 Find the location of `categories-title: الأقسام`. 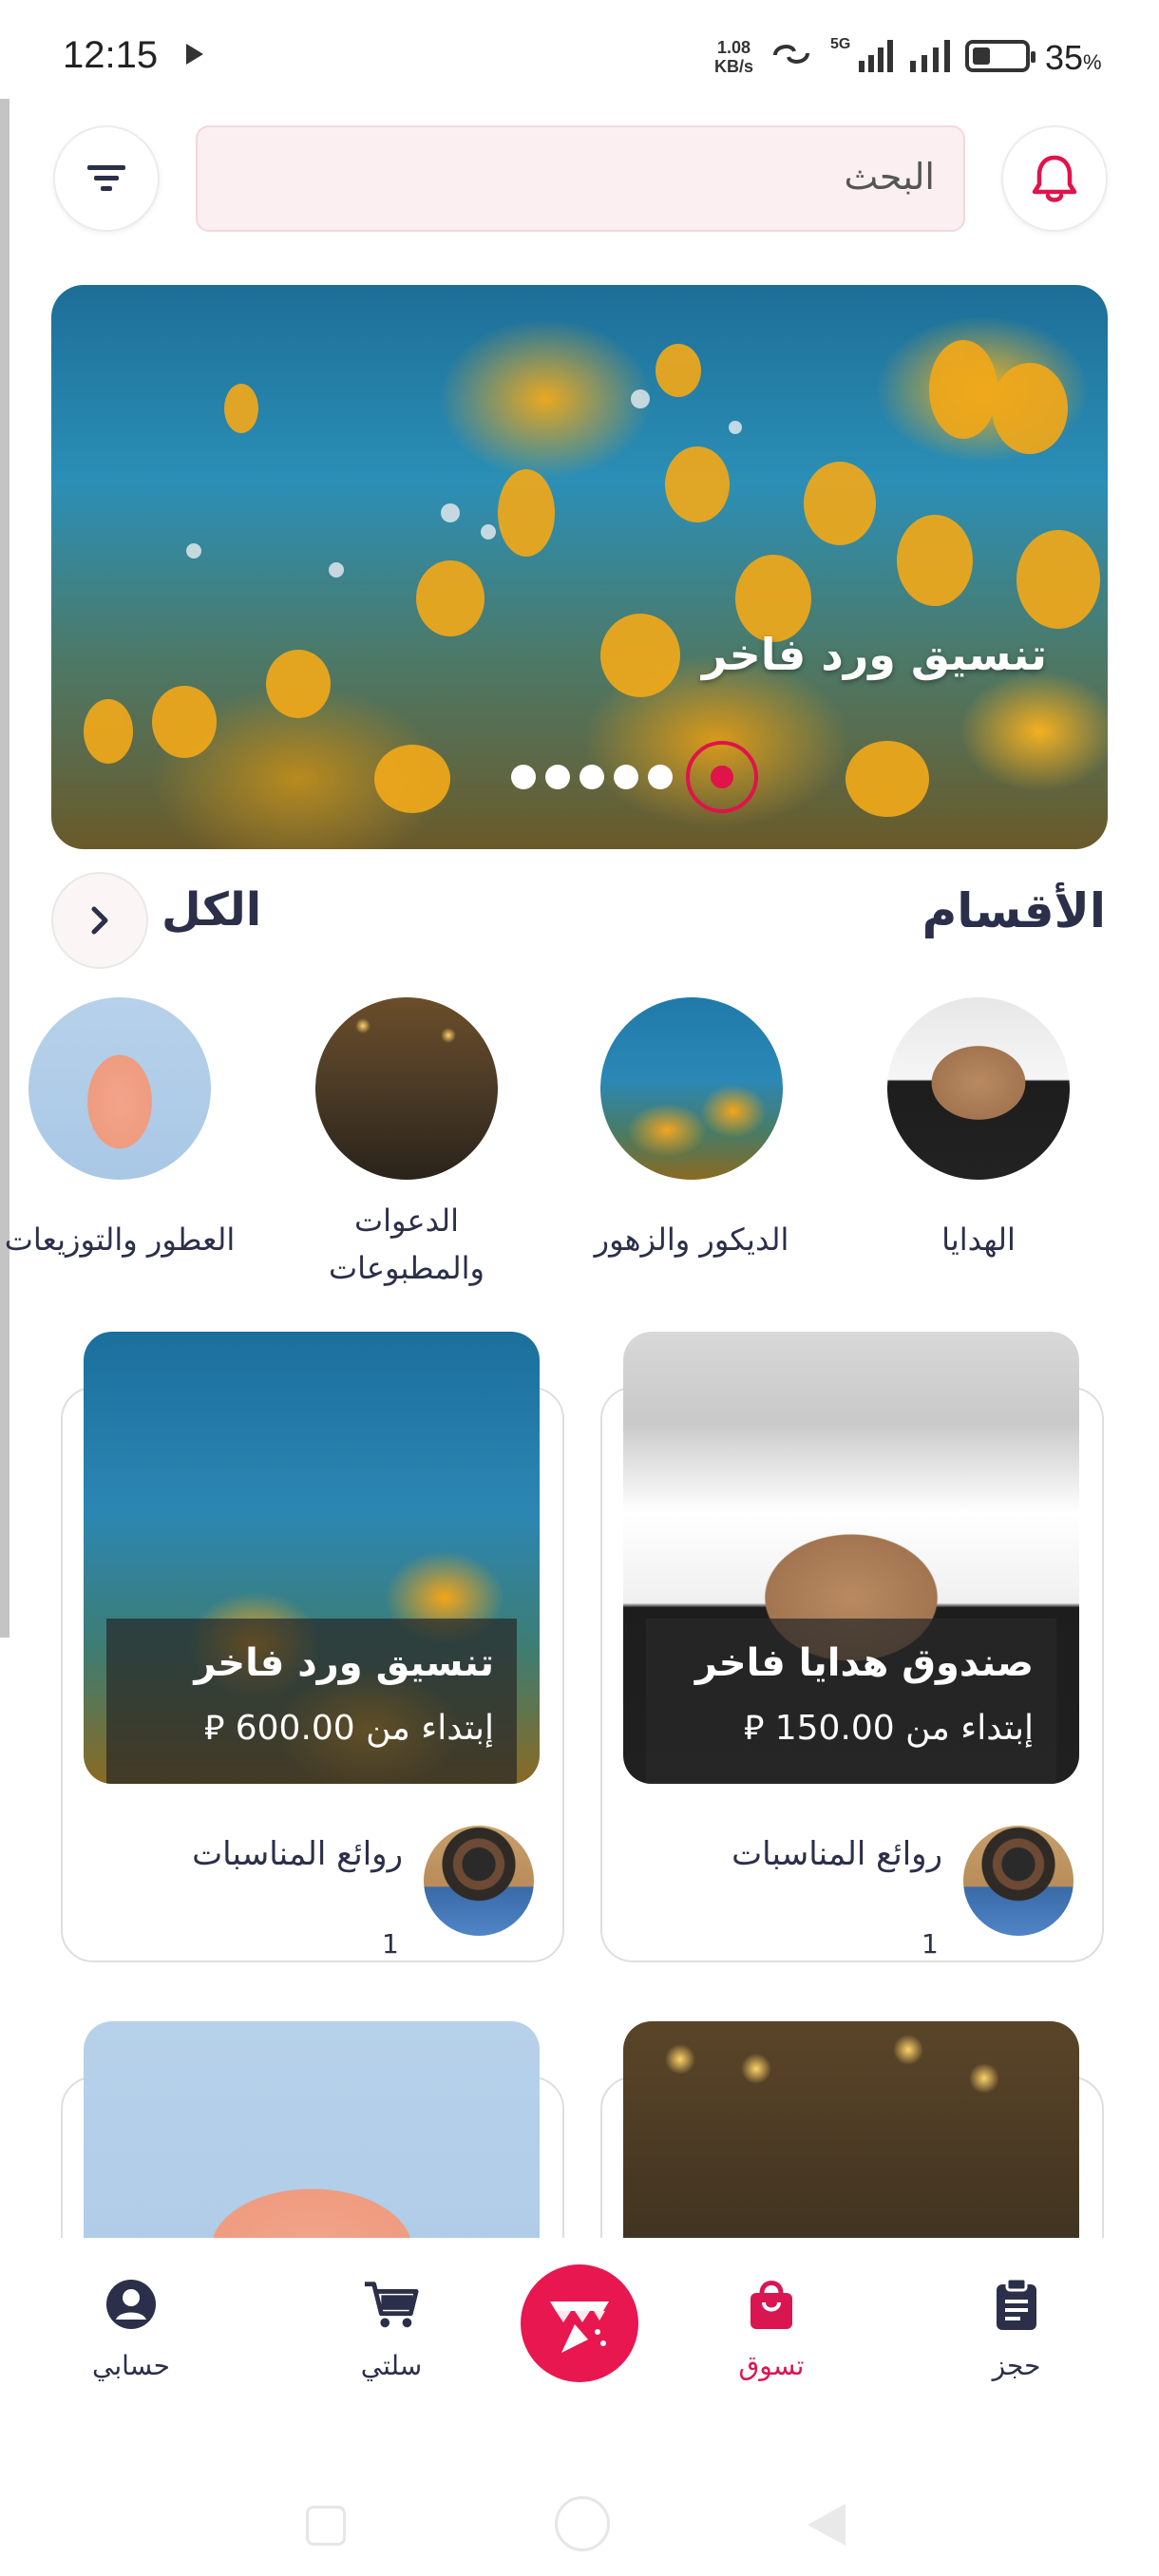

categories-title: الأقسام is located at coordinates (1014, 910).